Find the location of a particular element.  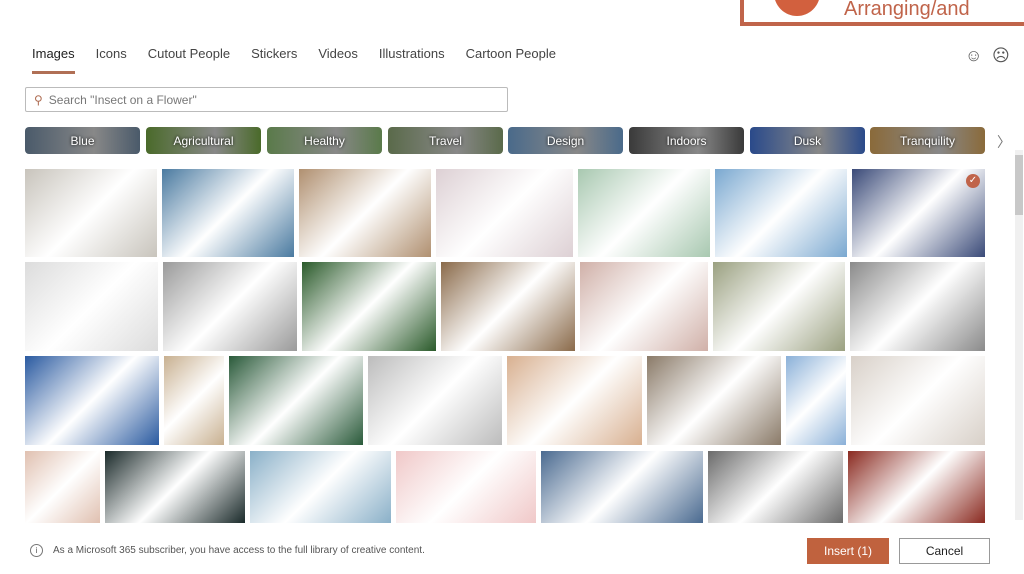

info-icon: i is located at coordinates (36, 550).